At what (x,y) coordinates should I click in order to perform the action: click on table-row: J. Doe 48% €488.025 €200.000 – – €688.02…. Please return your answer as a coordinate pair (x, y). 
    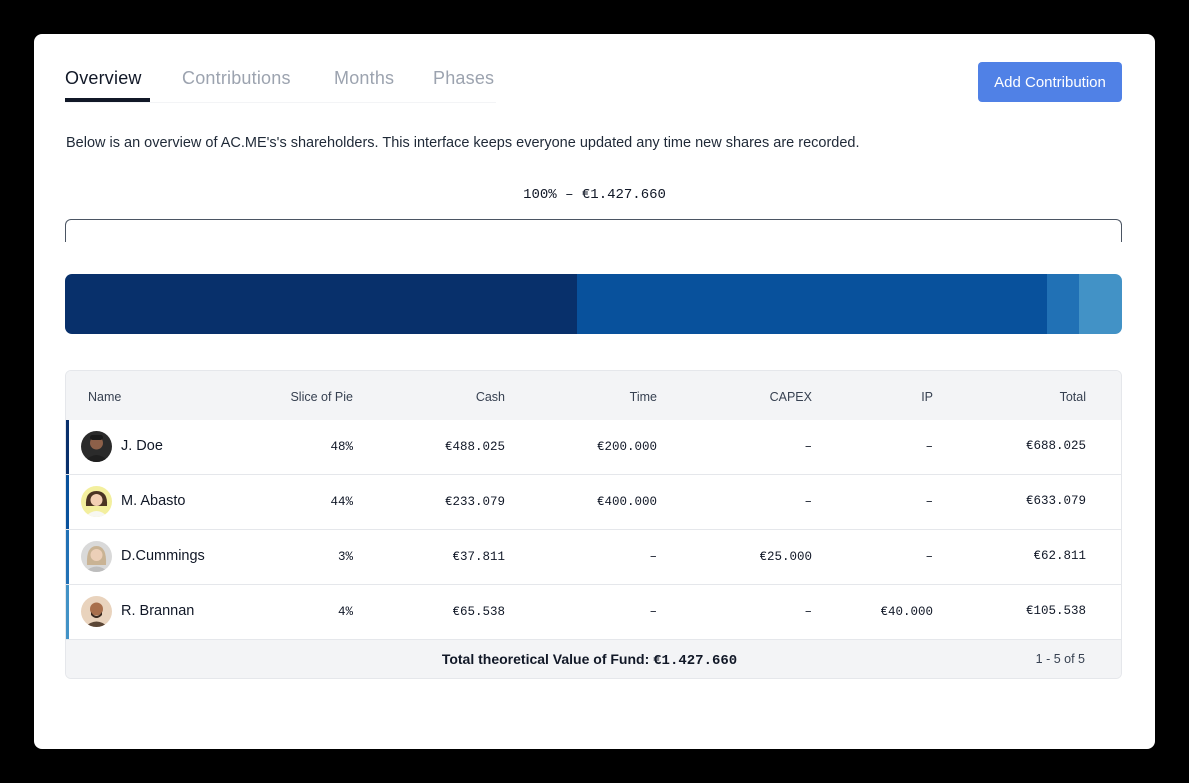
    Looking at the image, I should click on (593, 447).